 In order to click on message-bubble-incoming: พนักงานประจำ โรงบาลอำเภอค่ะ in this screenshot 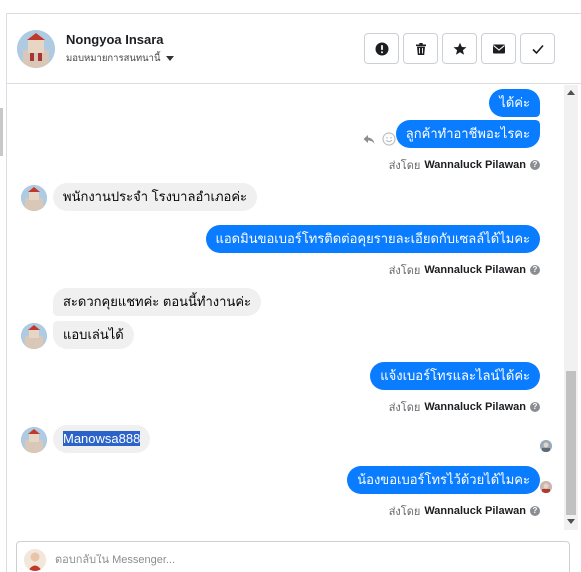, I will do `click(155, 197)`.